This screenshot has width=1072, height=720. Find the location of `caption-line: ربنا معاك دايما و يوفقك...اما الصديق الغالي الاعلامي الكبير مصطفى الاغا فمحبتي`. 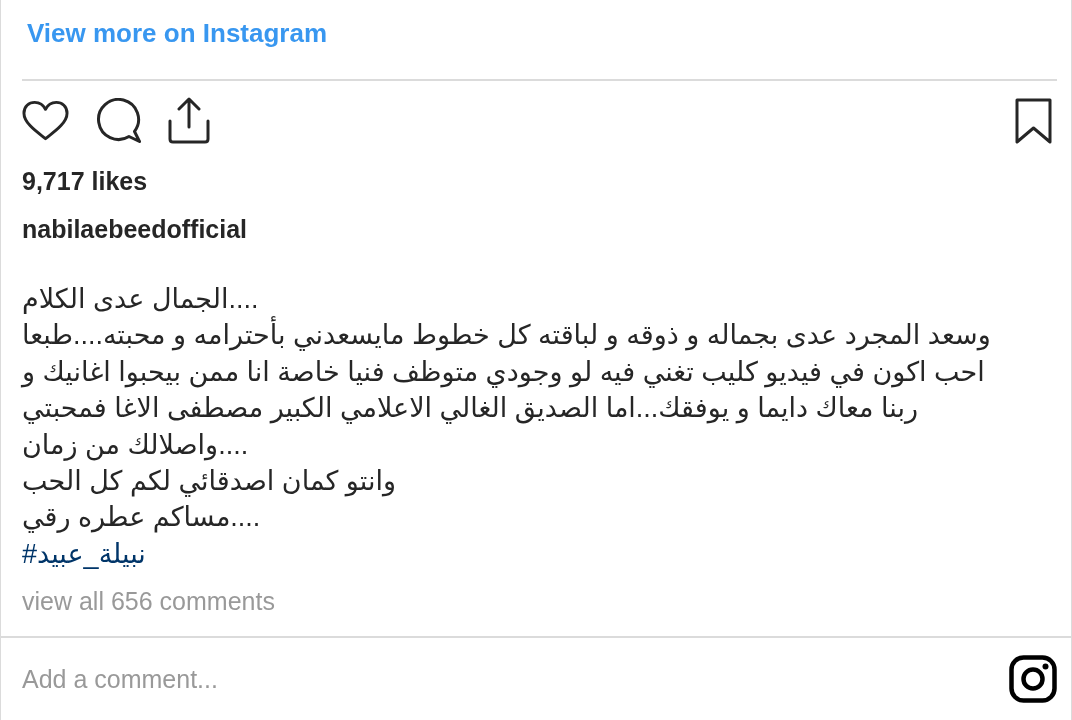

caption-line: ربنا معاك دايما و يوفقك...اما الصديق الغالي الاعلامي الكبير مصطفى الاغا فمحبتي is located at coordinates (470, 409).